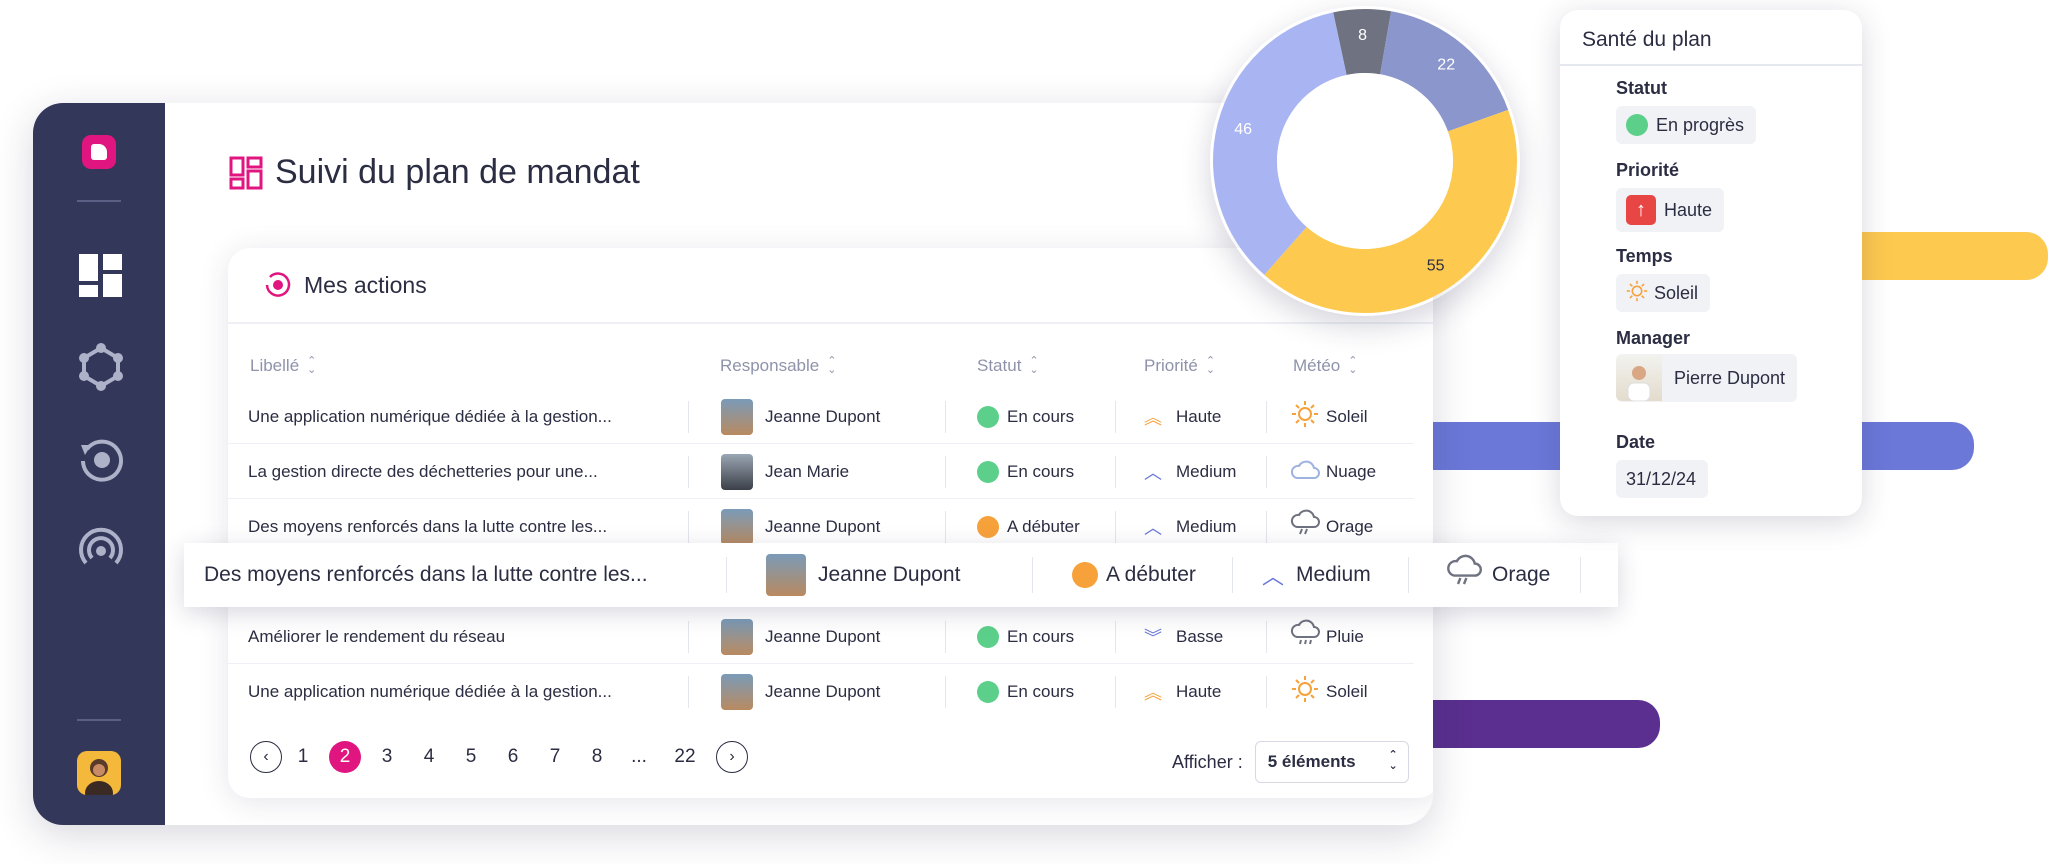  I want to click on donut-hole, so click(1365, 161).